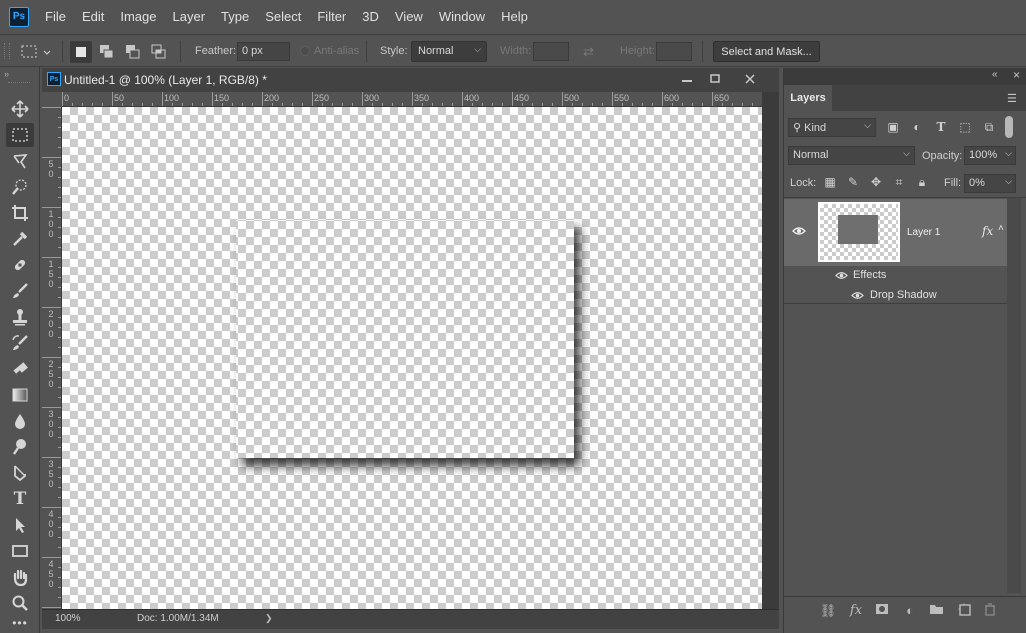  Describe the element at coordinates (19, 16) in the screenshot. I see `app-logo-icon: Ps` at that location.